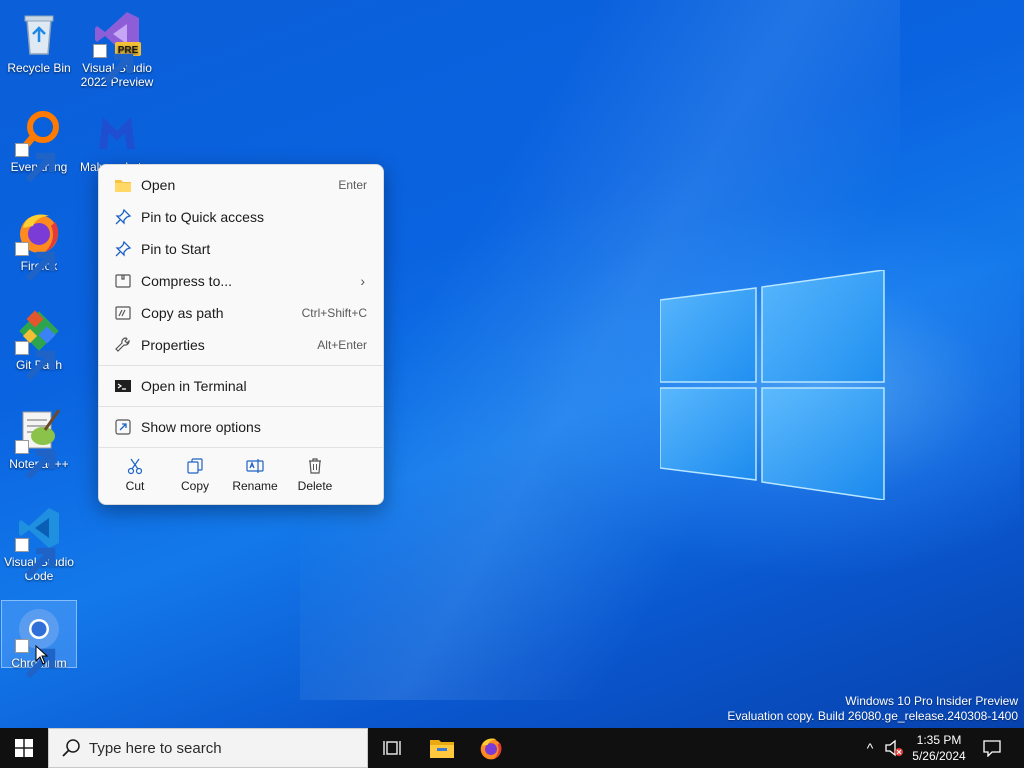  I want to click on terminal-icon, so click(123, 386).